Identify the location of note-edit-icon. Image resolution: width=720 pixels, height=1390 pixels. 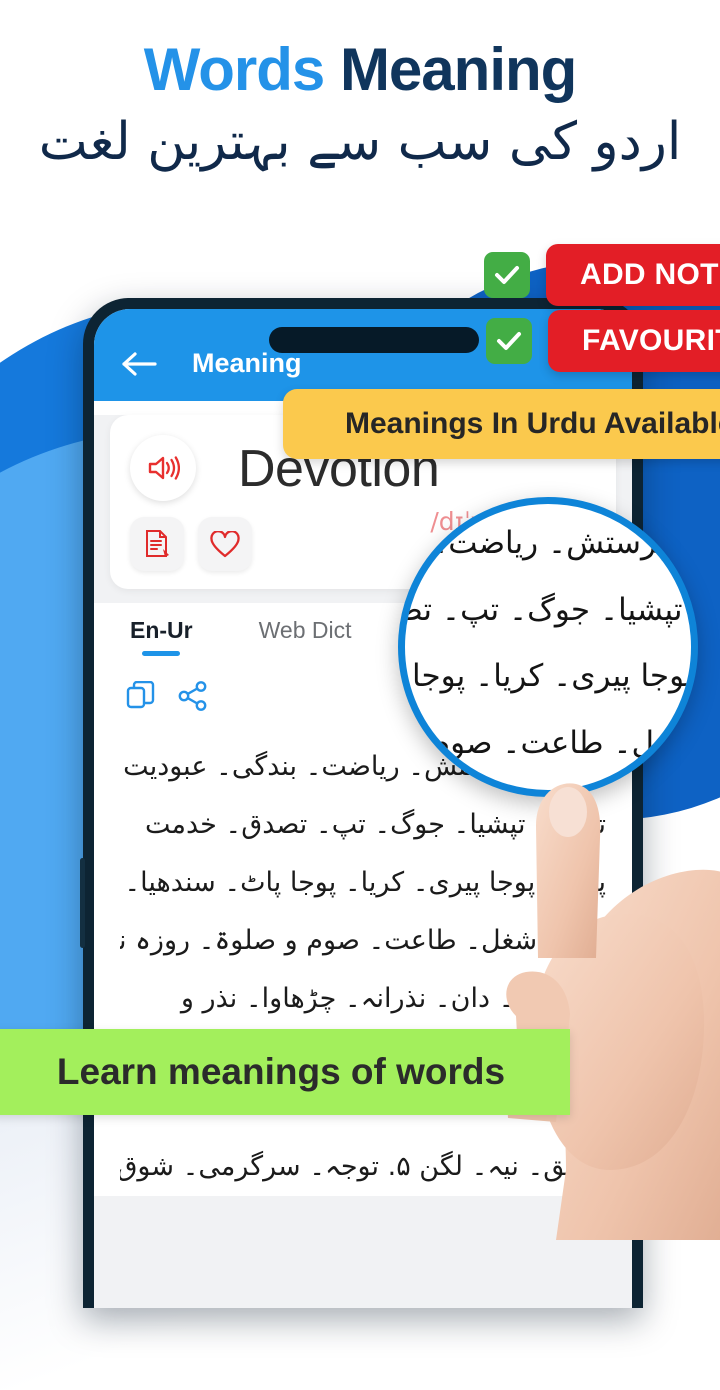
(157, 544).